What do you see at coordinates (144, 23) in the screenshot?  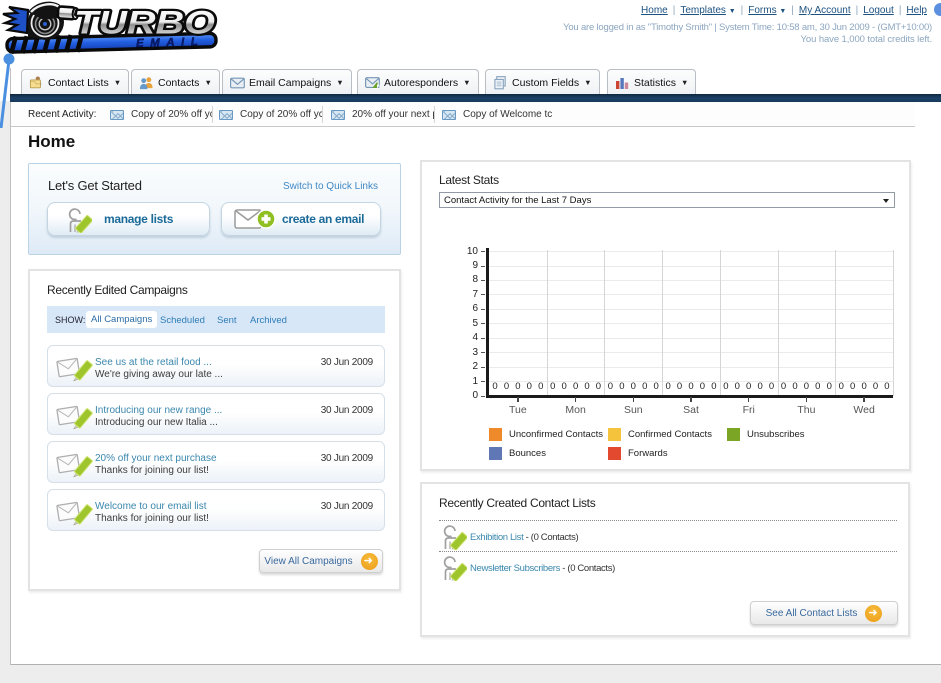 I see `svg-text: TURBO` at bounding box center [144, 23].